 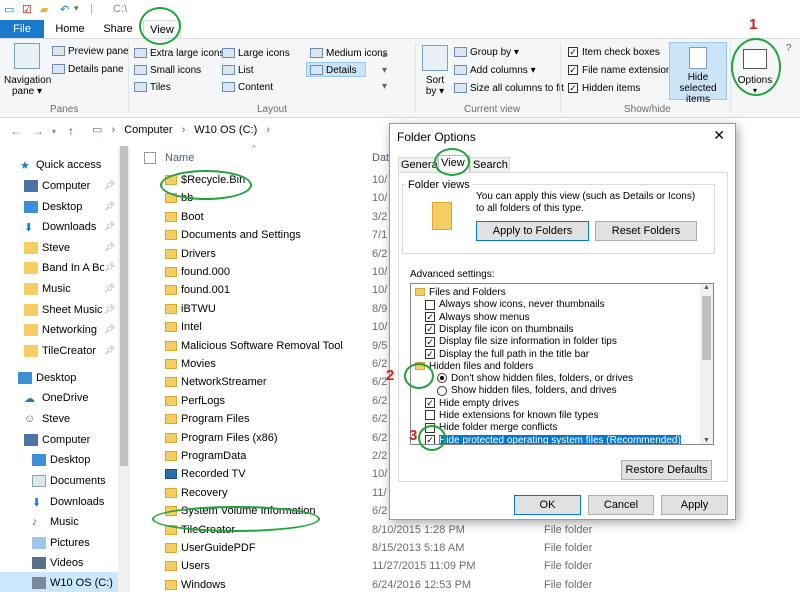 I want to click on forward-arrow-icon: →, so click(x=38, y=131).